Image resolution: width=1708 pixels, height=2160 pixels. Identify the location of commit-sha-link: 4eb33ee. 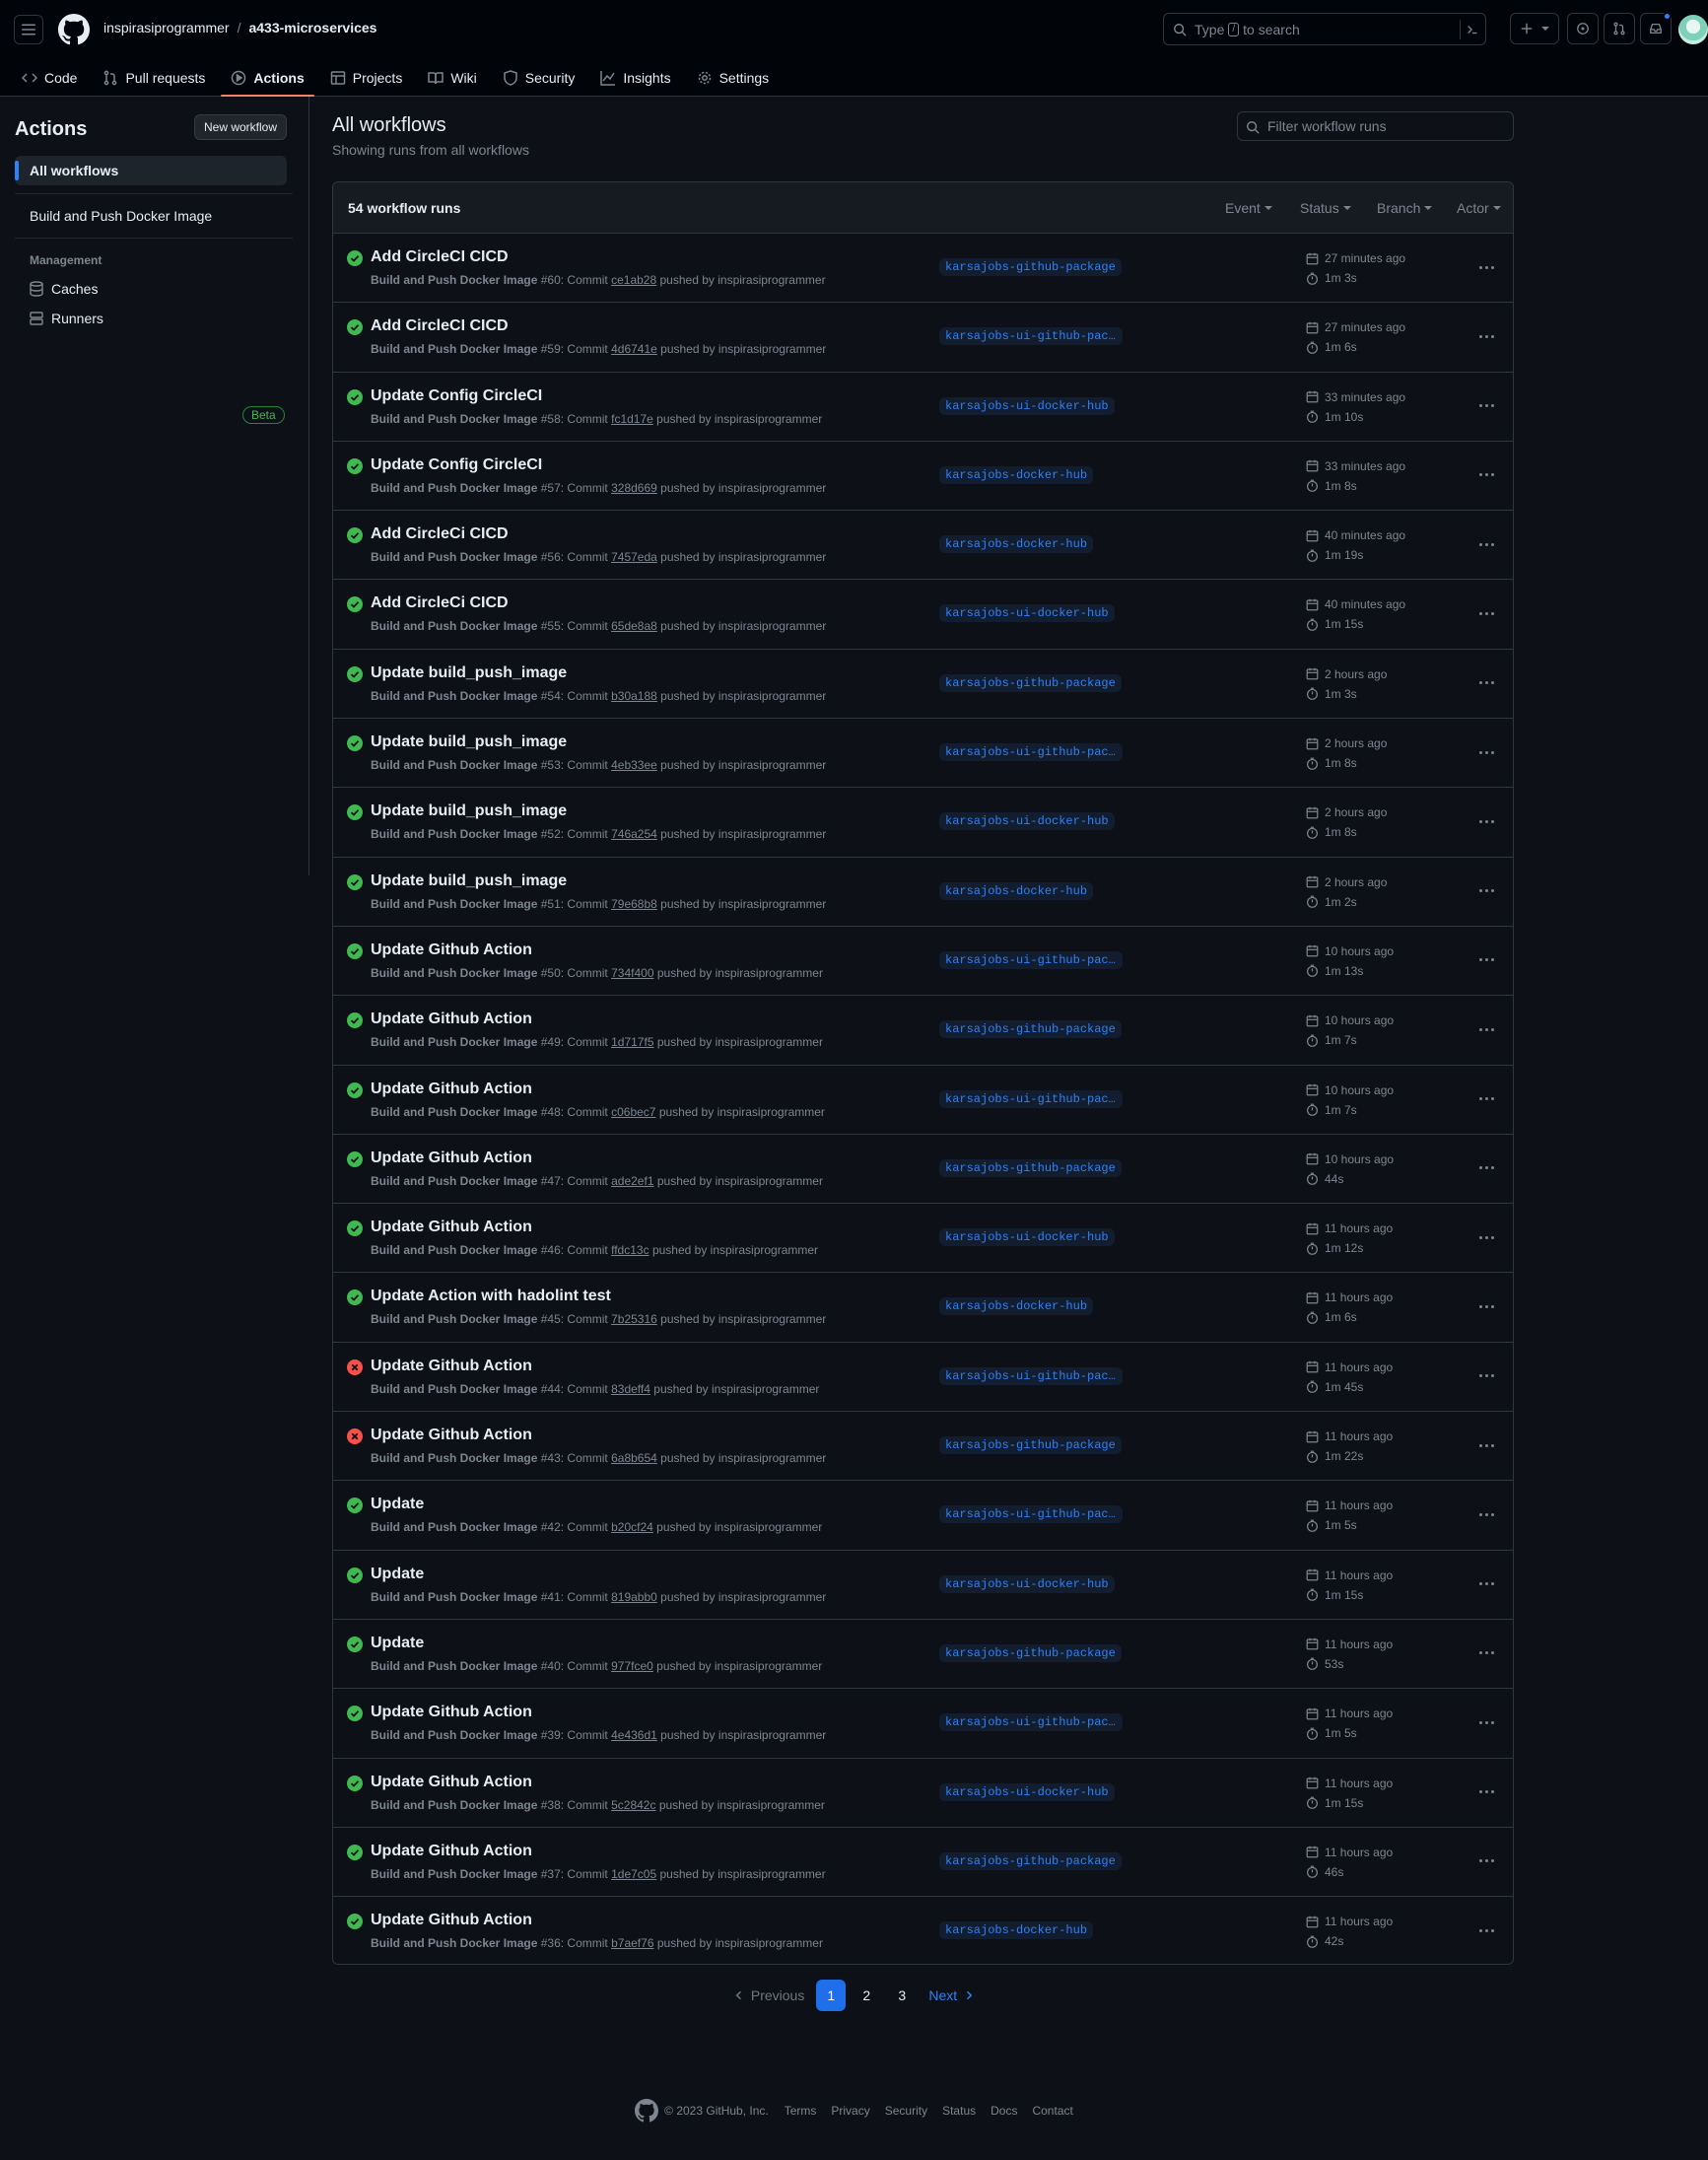
(634, 765).